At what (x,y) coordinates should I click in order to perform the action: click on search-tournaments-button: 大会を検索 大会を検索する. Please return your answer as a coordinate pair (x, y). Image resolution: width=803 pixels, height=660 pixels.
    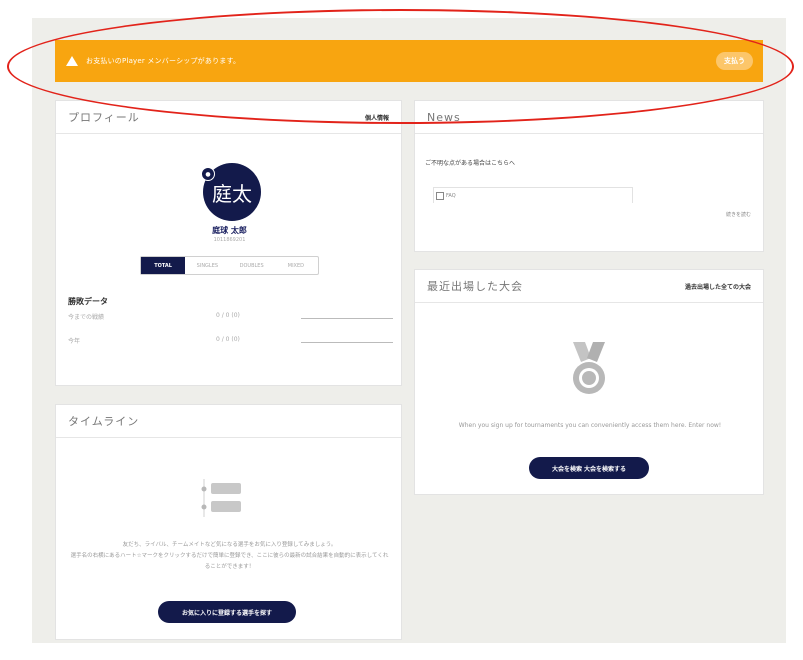
    Looking at the image, I should click on (589, 468).